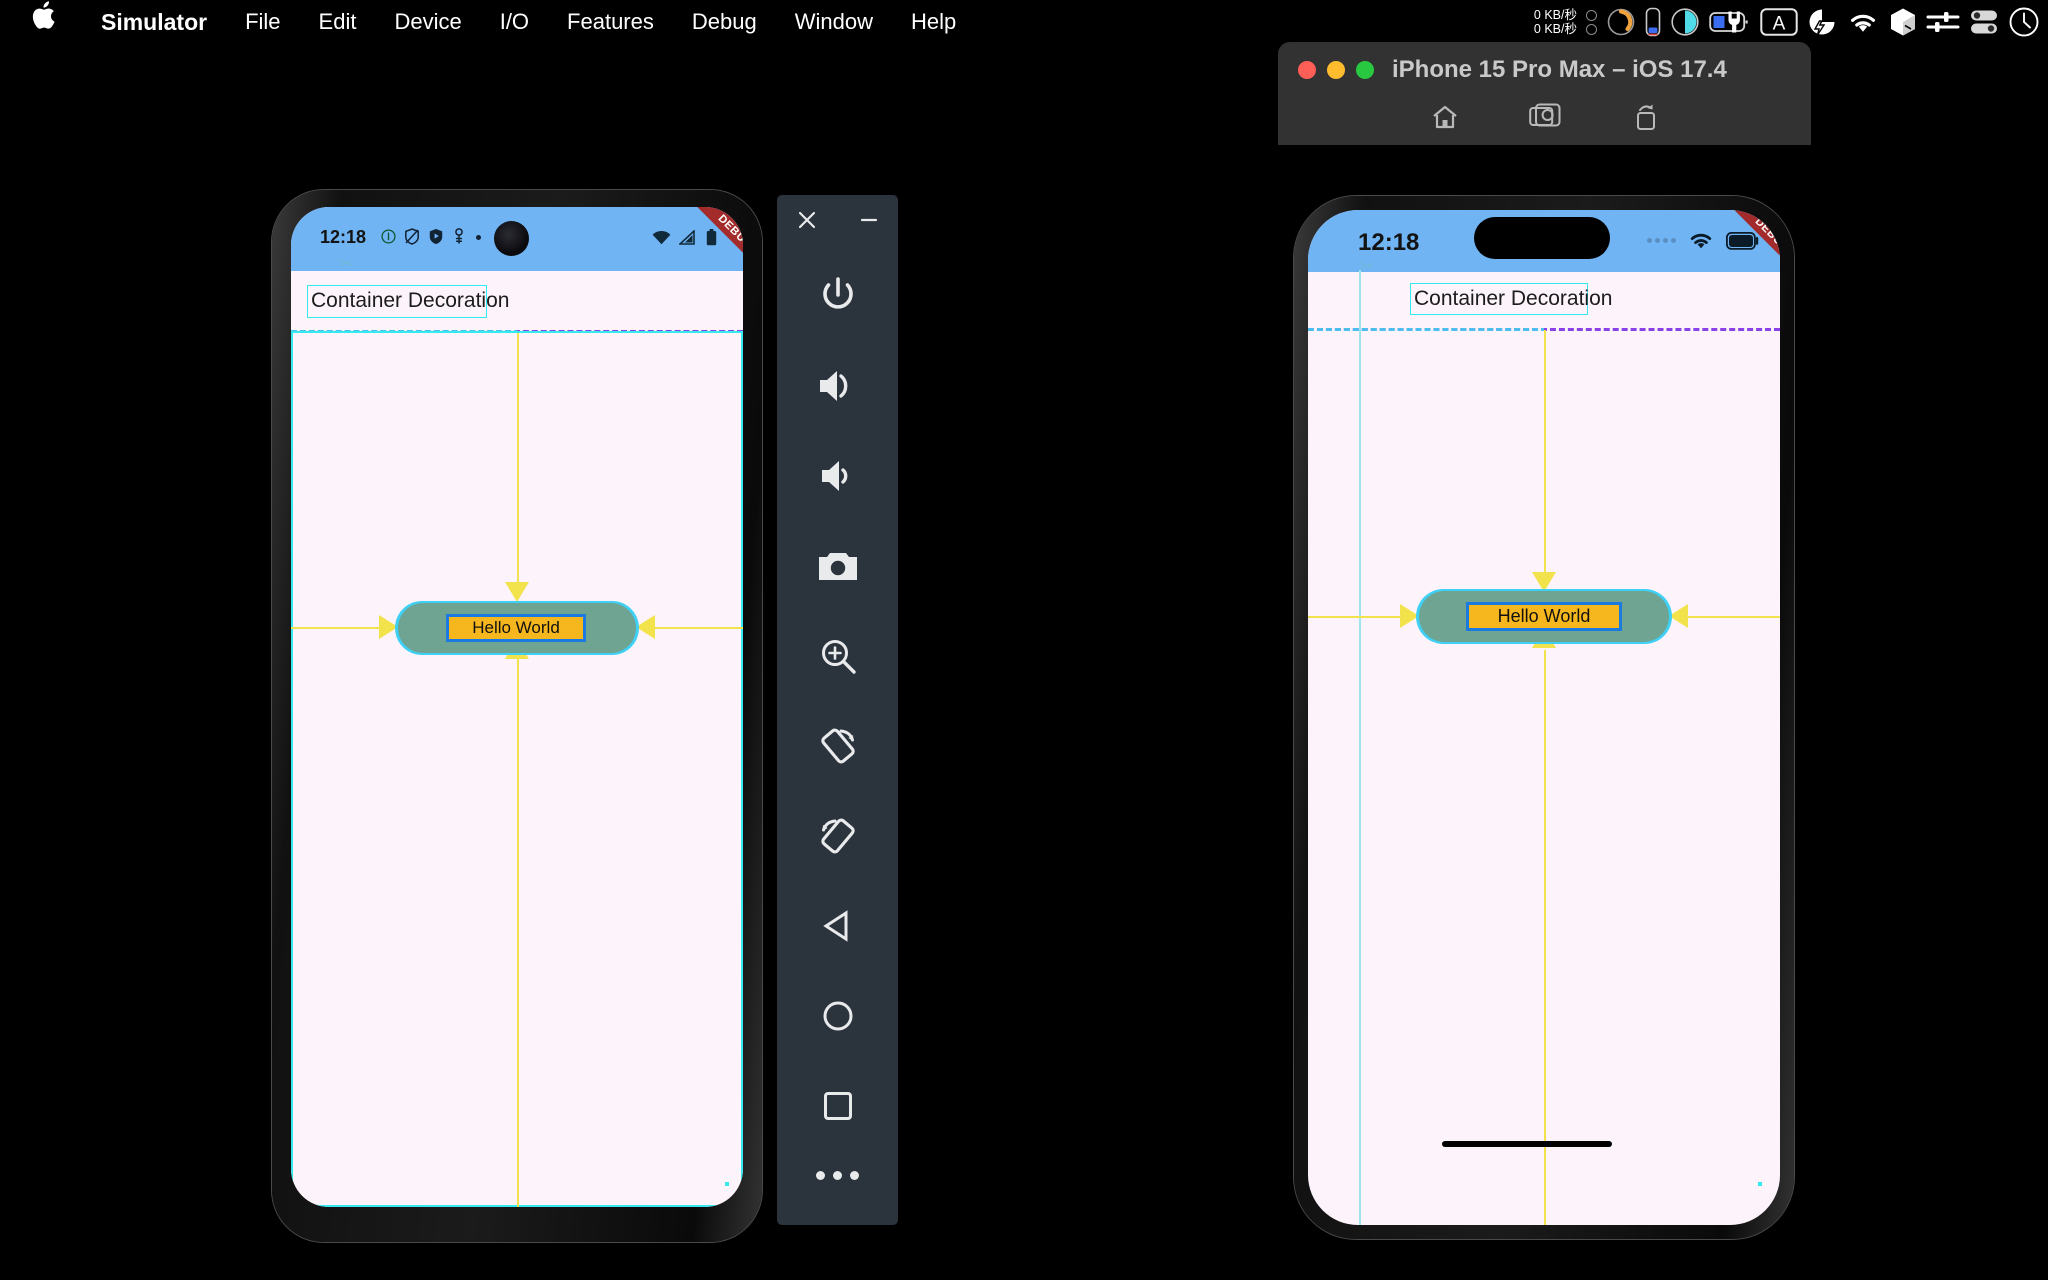 The width and height of the screenshot is (2048, 1280). What do you see at coordinates (838, 1016) in the screenshot?
I see `home-circle-icon` at bounding box center [838, 1016].